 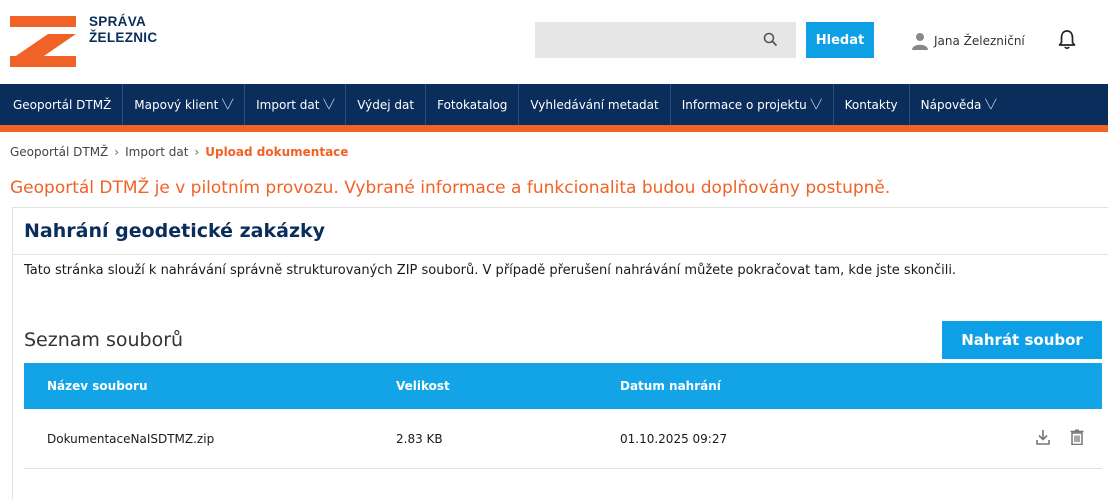 What do you see at coordinates (176, 104) in the screenshot?
I see `nav-label: Mapový klient` at bounding box center [176, 104].